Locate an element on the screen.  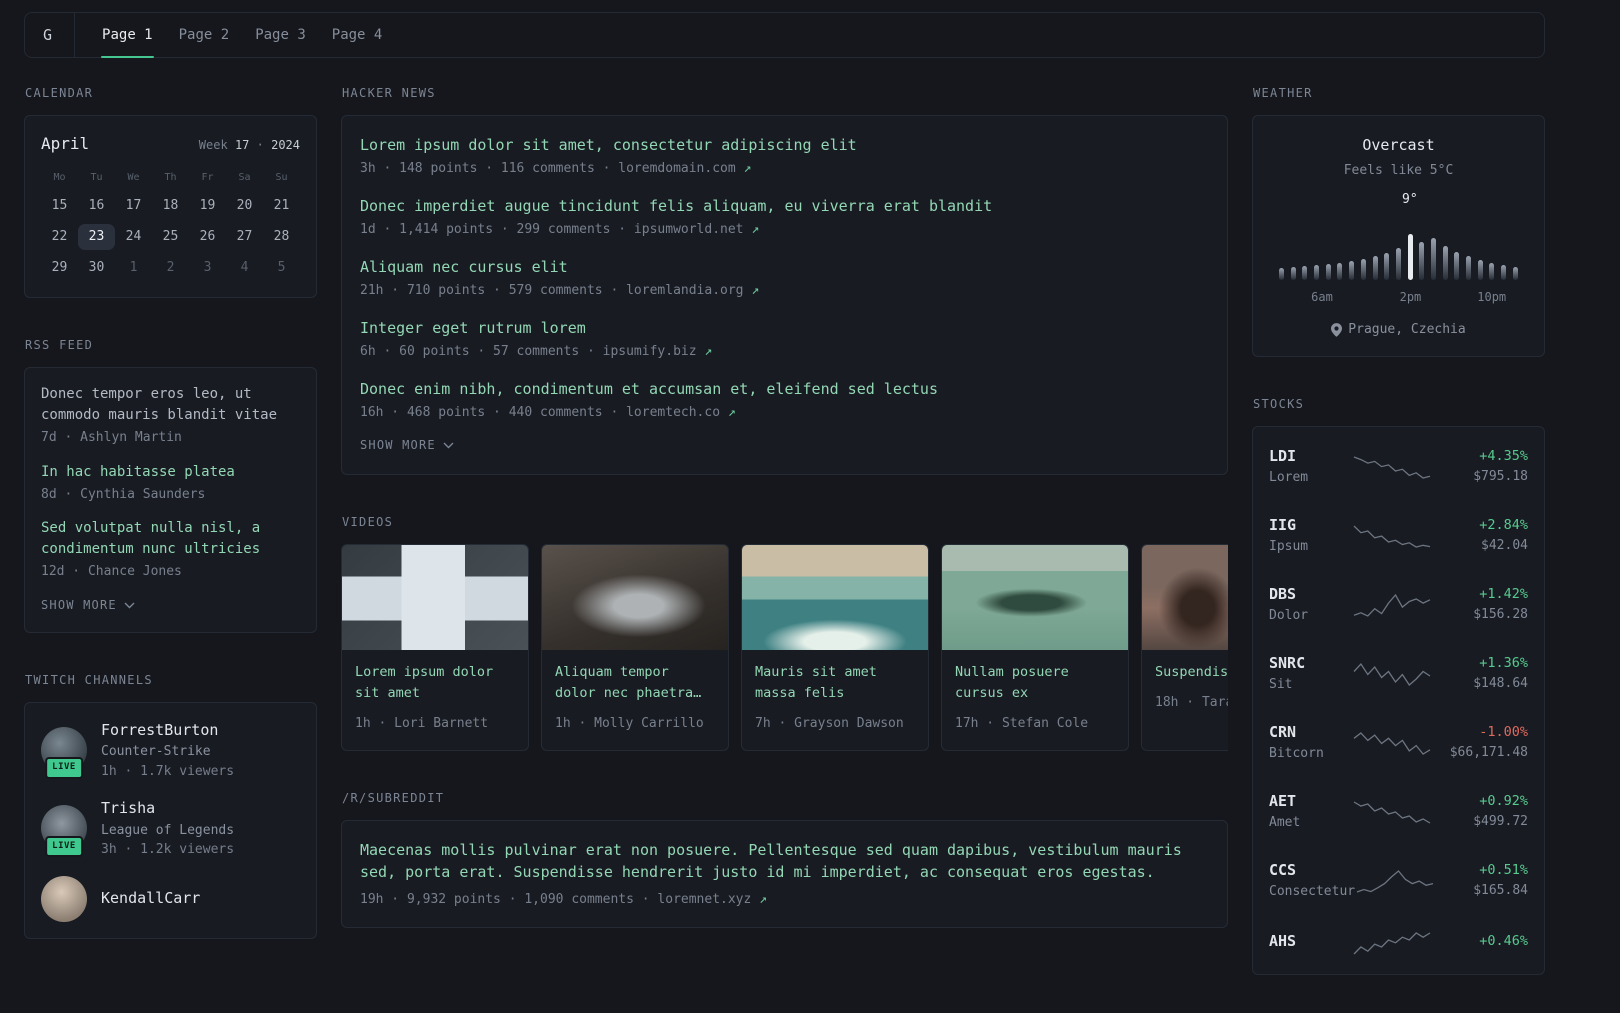
stock-row: AHS +0.46% is located at coordinates (1398, 942).